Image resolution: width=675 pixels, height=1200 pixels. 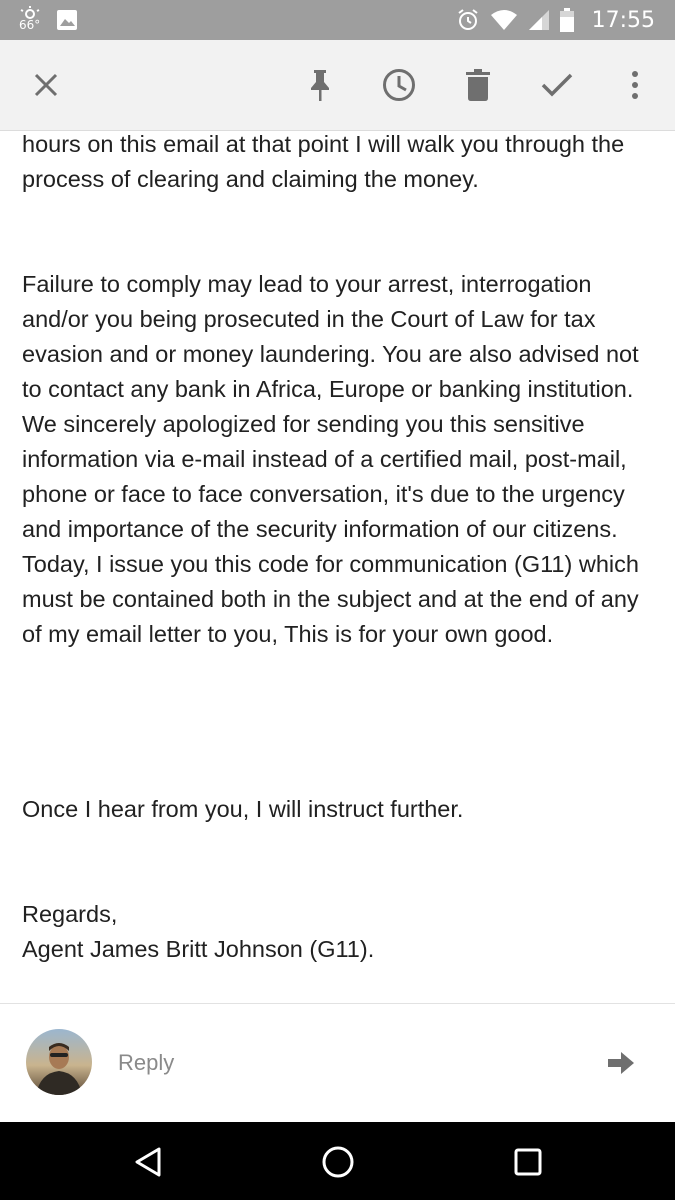 I want to click on navigation-bar, so click(x=337, y=1161).